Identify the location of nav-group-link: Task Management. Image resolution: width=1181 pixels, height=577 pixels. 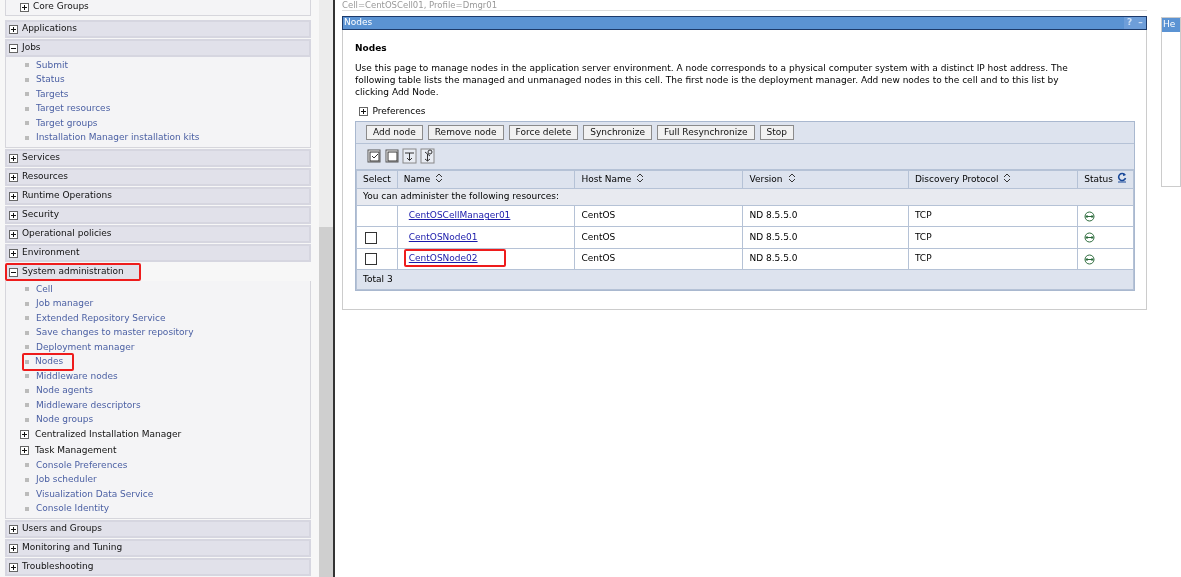
(76, 450).